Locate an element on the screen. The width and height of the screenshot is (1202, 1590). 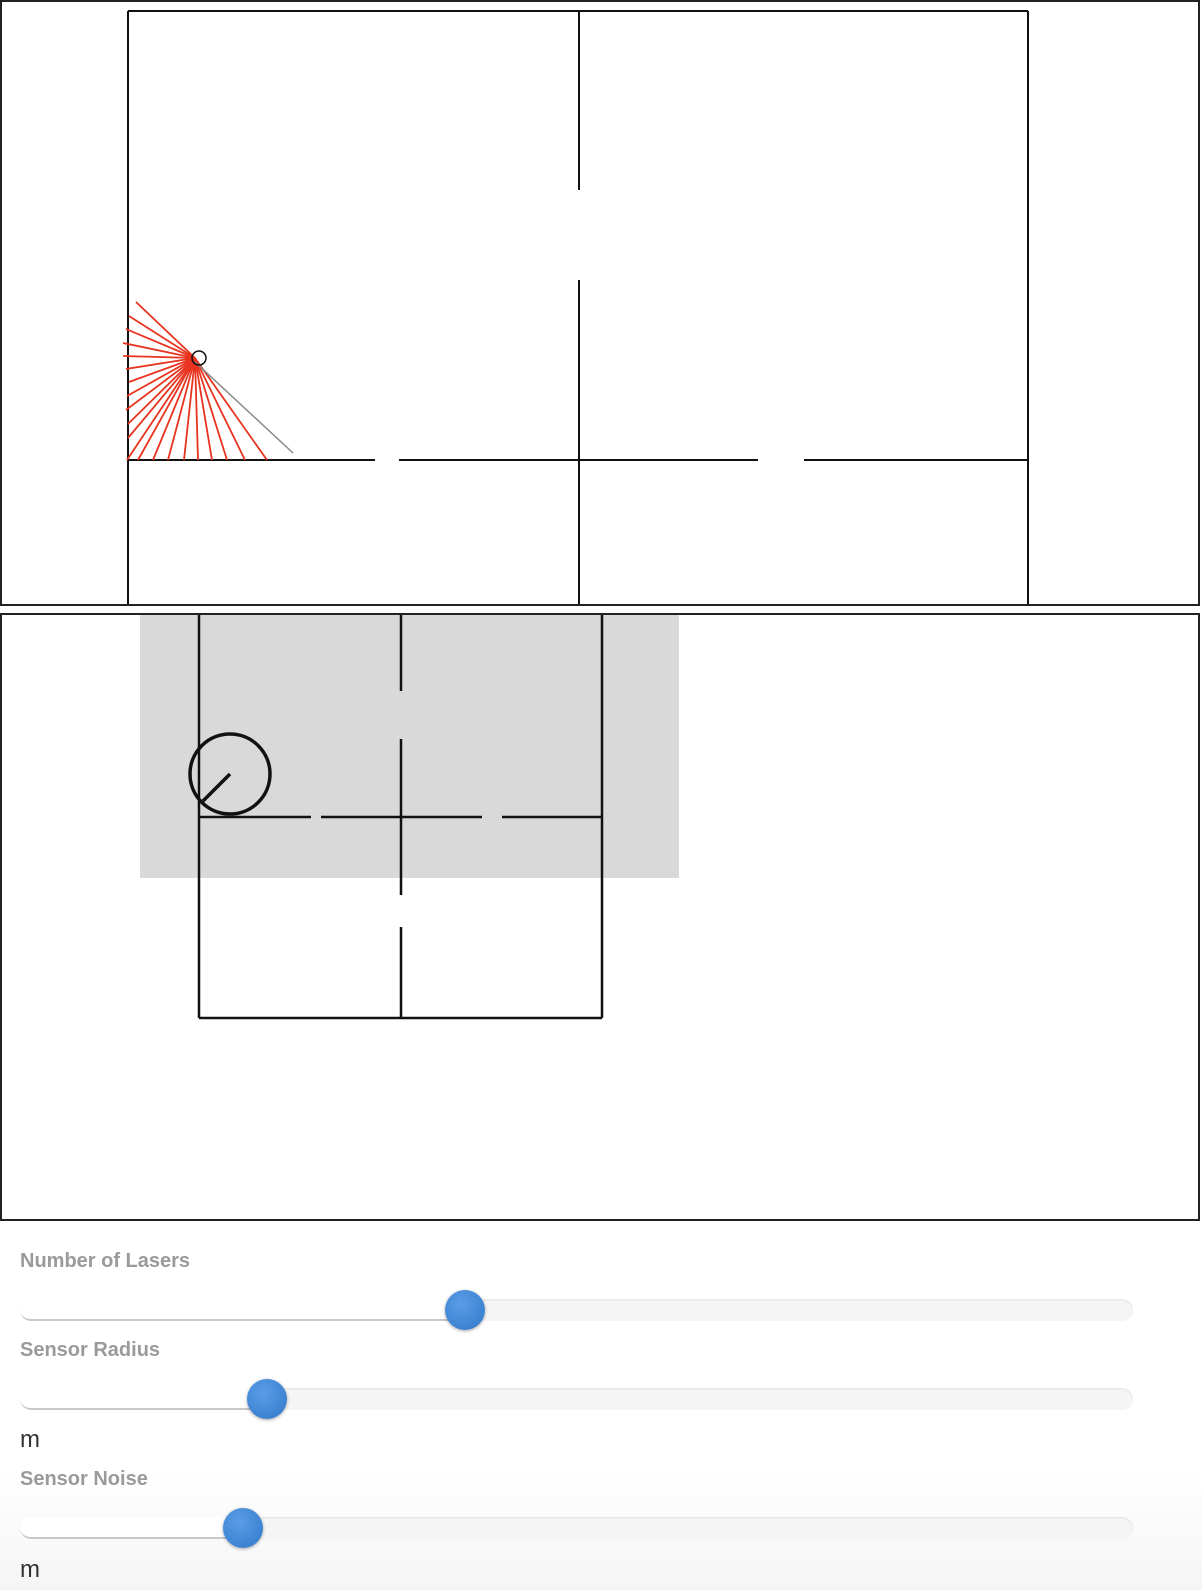
explored-region is located at coordinates (409, 746).